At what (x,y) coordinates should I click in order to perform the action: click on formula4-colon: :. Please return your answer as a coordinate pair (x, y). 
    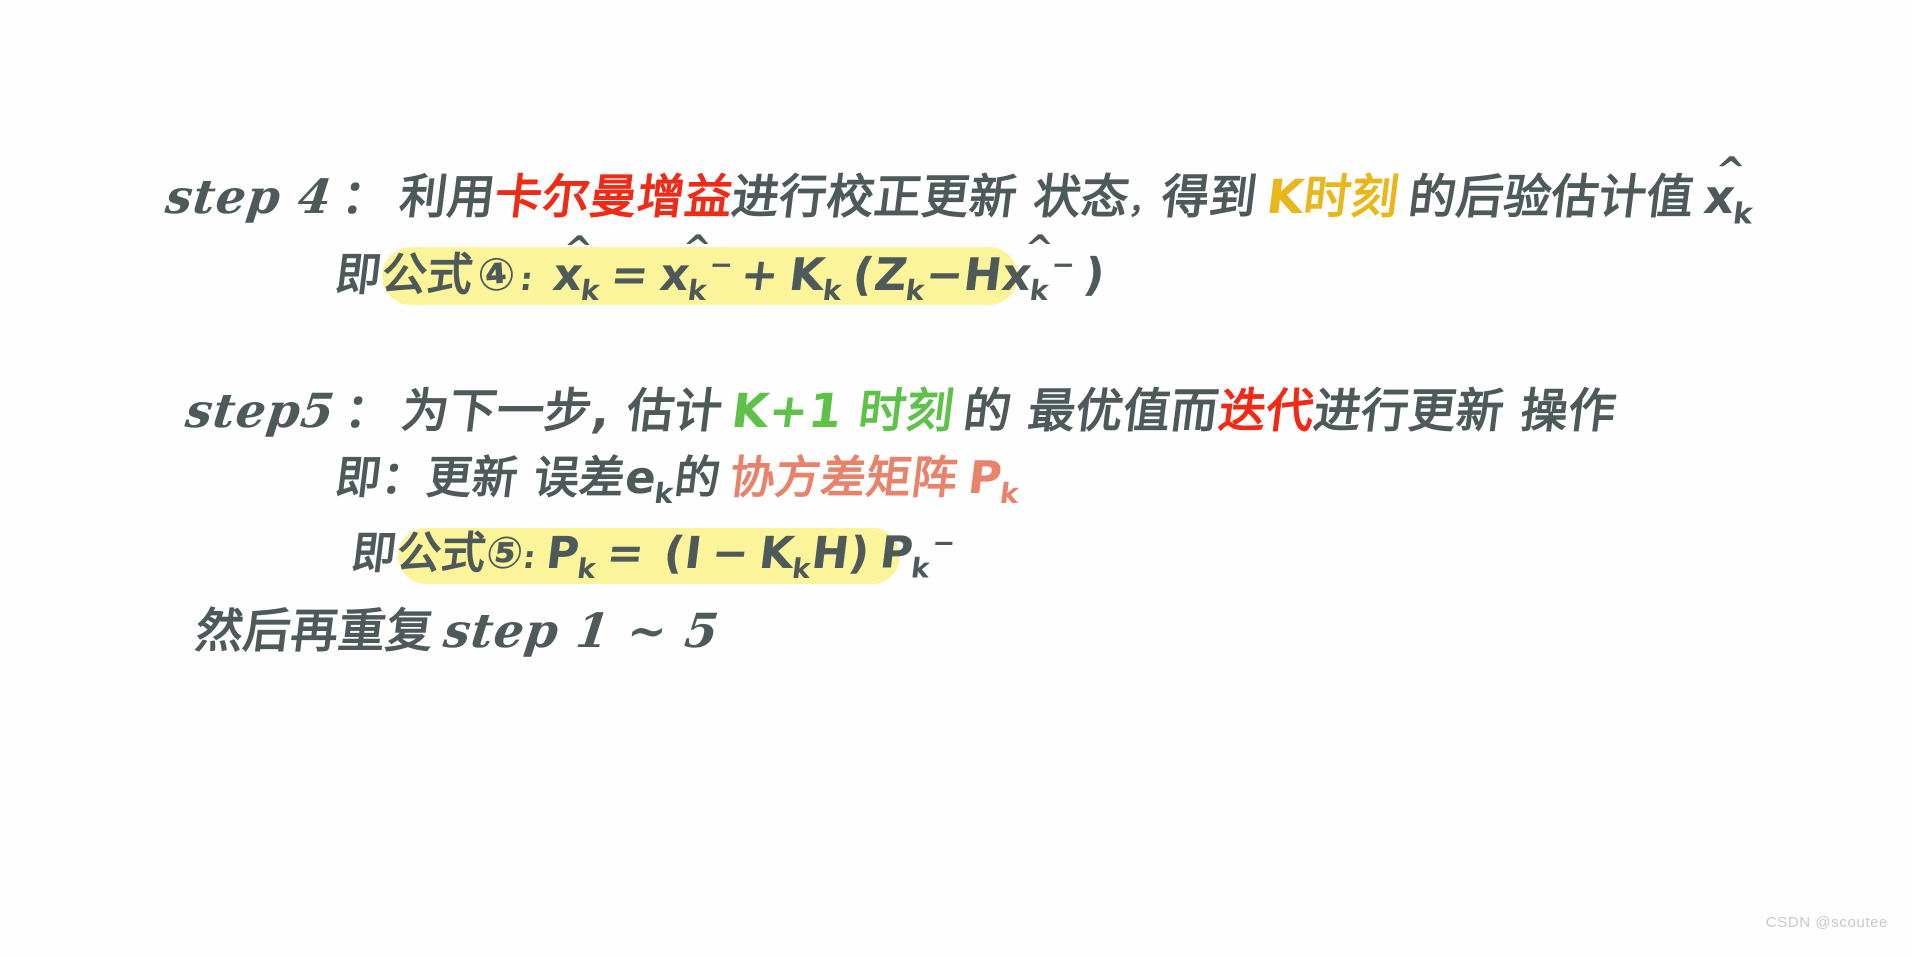
    Looking at the image, I should click on (527, 280).